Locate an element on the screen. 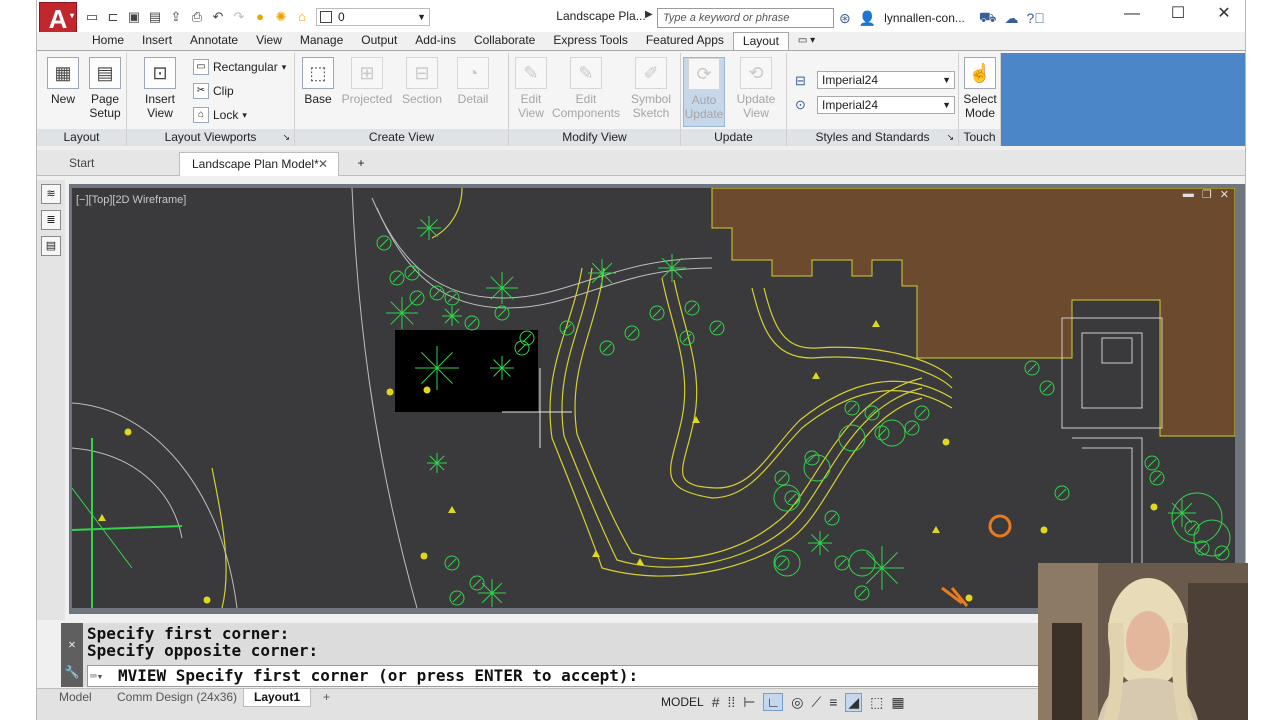 This screenshot has height=720, width=1280. isodraft-icon: ◢ is located at coordinates (854, 702).